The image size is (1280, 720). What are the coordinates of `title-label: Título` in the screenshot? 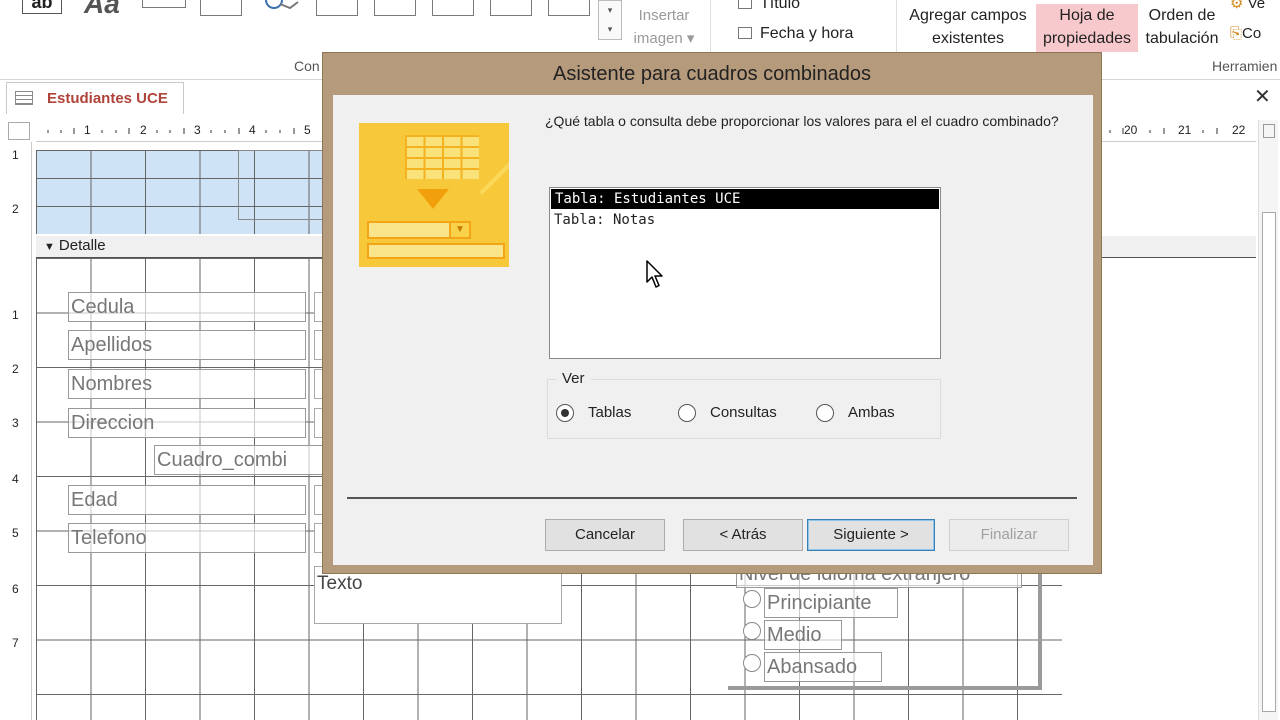 It's located at (780, 6).